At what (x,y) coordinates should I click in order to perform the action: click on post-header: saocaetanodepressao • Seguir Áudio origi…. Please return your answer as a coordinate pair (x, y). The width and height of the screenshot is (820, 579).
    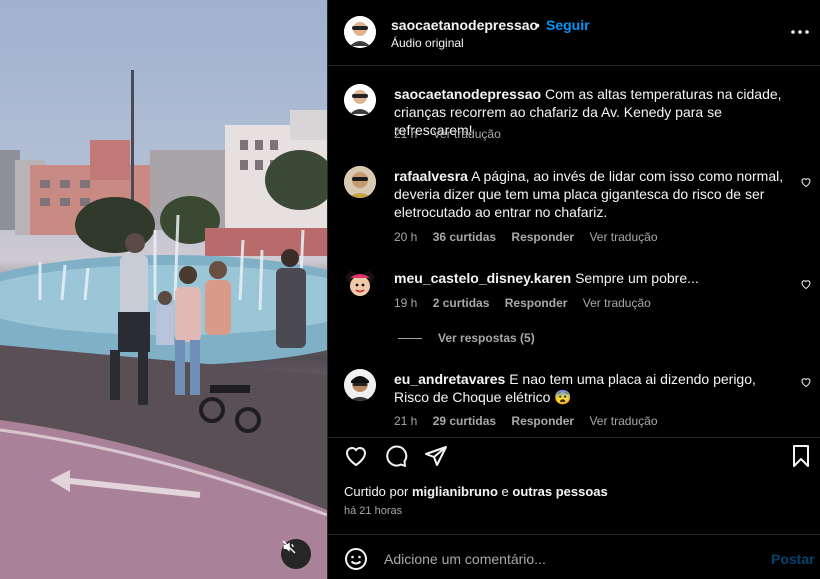
    Looking at the image, I should click on (574, 33).